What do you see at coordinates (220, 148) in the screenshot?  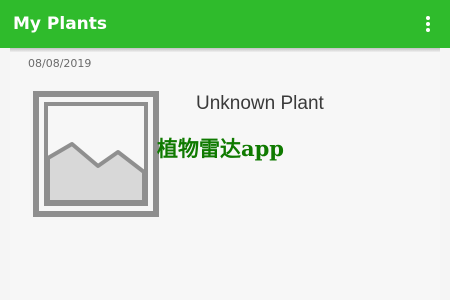 I see `watermark-text: 植物雷达app` at bounding box center [220, 148].